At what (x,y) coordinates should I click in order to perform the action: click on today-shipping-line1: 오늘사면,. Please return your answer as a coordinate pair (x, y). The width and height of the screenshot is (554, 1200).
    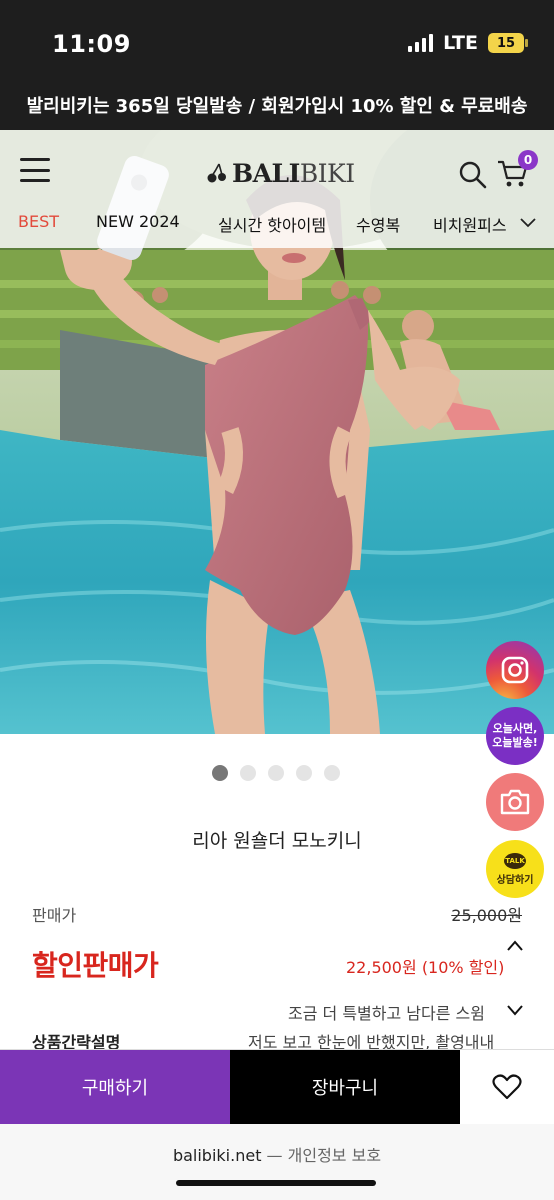
    Looking at the image, I should click on (515, 728).